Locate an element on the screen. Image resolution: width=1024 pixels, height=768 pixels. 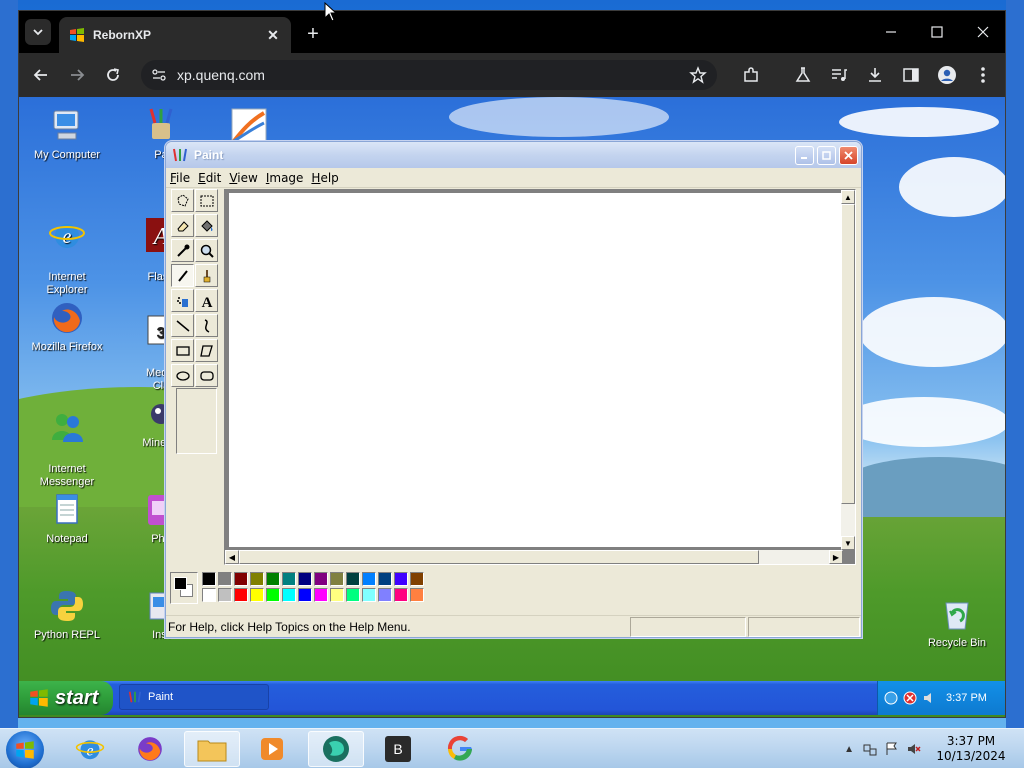
forward-button is located at coordinates (77, 75).